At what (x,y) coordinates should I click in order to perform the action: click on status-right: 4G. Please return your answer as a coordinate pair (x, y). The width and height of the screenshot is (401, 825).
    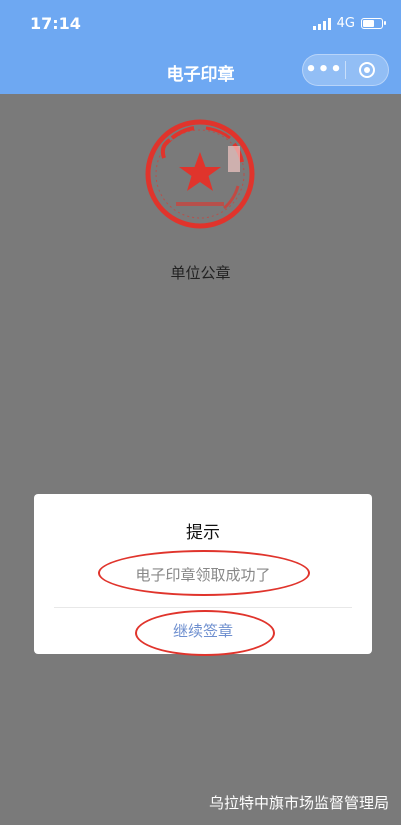
    Looking at the image, I should click on (349, 23).